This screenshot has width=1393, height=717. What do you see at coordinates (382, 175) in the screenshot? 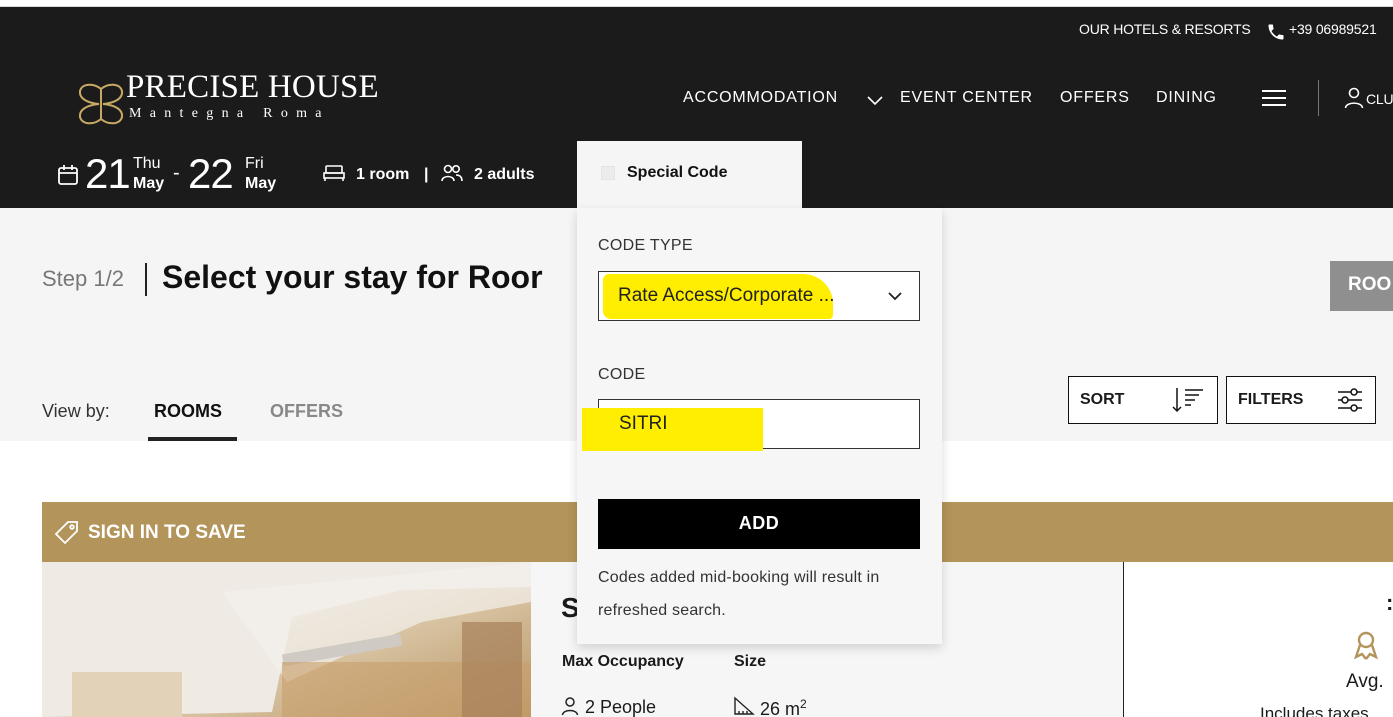
I see `rooms-count: 1 room` at bounding box center [382, 175].